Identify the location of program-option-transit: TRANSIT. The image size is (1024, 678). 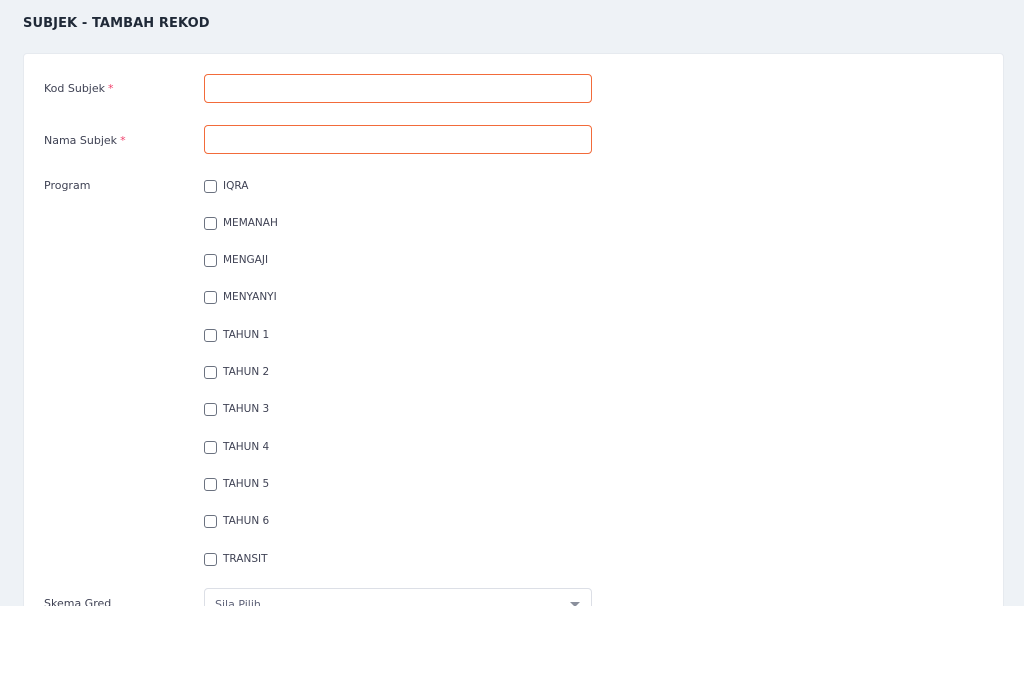
(236, 559).